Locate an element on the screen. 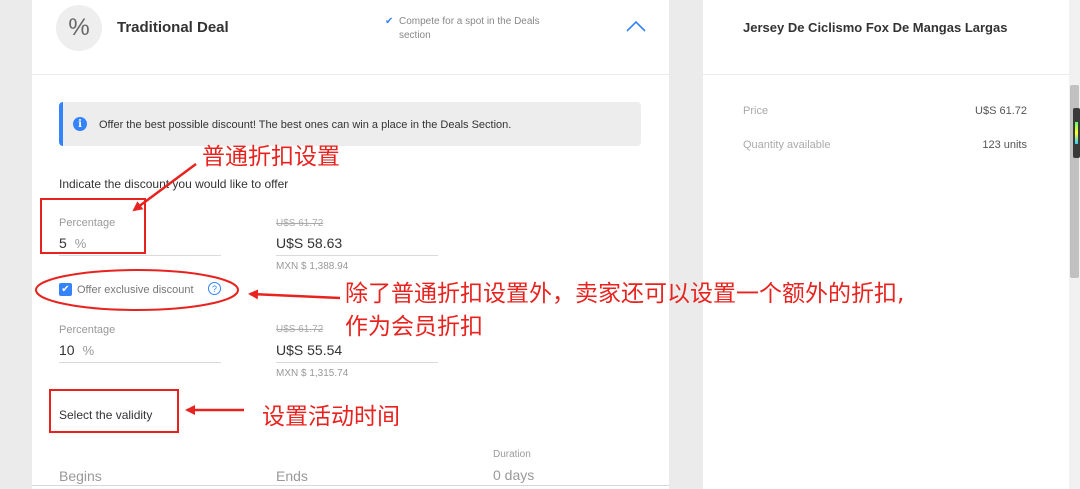 This screenshot has height=489, width=1080. annotation-validity: 设置活动时间 is located at coordinates (331, 417).